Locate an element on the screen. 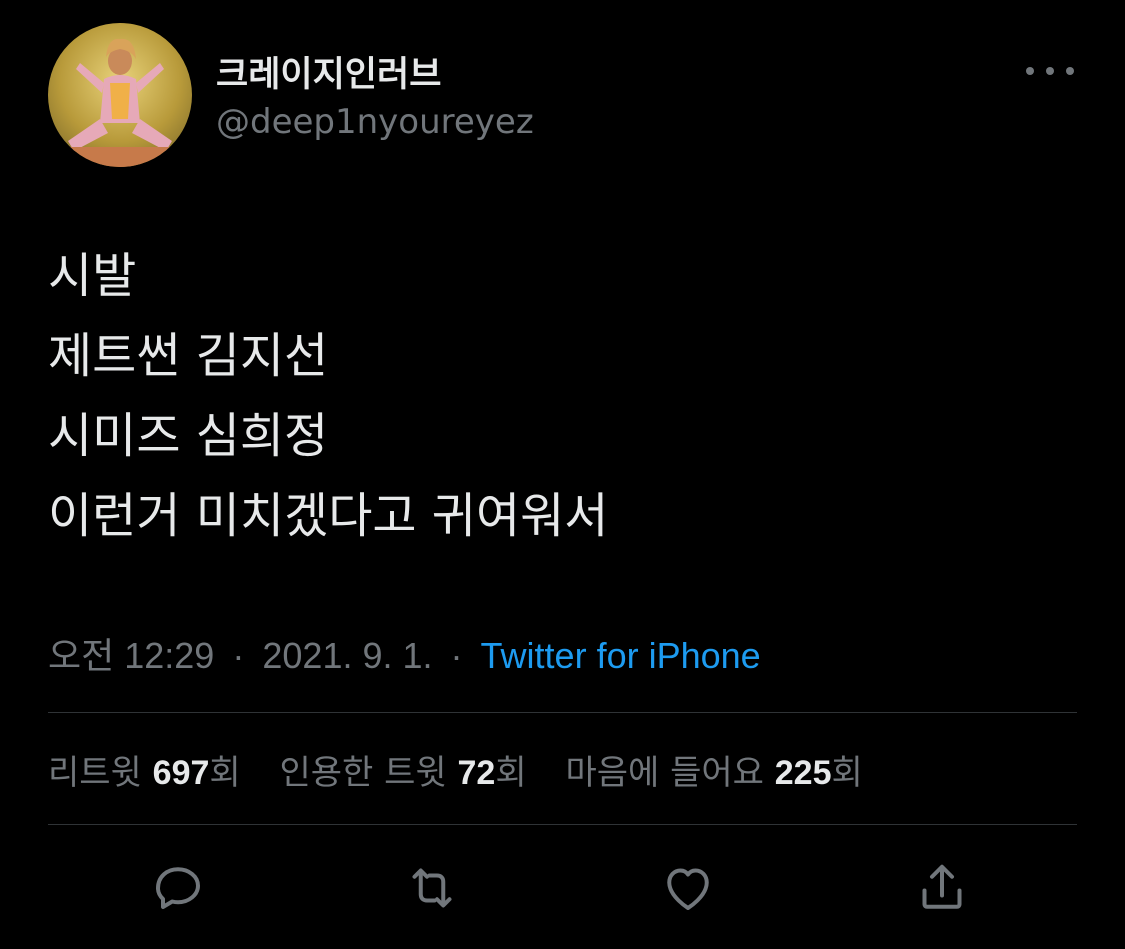 The image size is (1125, 949). likes-stat: 마음에 들어요 225회 is located at coordinates (713, 769).